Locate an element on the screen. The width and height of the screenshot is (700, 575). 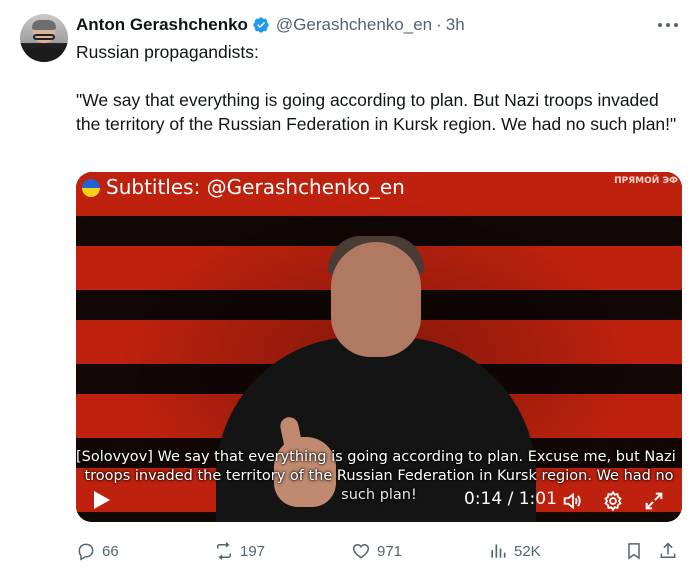
video-controls: 0:14 / 1:01 is located at coordinates (379, 502).